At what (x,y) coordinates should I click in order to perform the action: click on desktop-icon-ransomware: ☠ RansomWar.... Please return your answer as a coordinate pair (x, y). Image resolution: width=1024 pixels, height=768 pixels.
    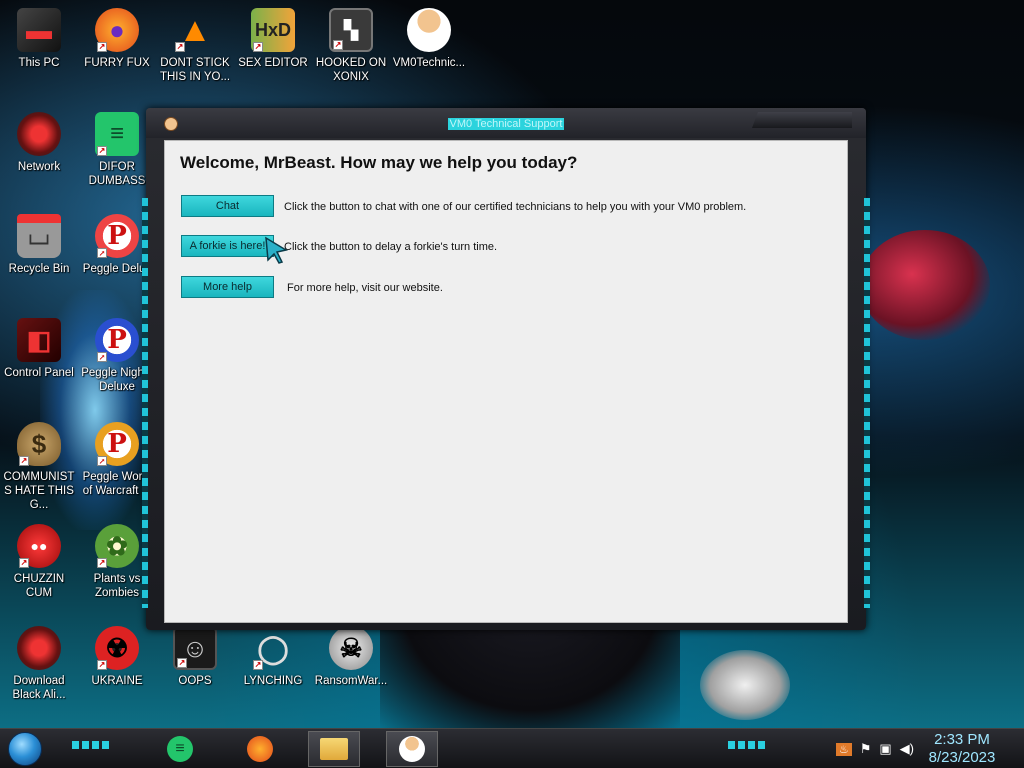
    Looking at the image, I should click on (351, 657).